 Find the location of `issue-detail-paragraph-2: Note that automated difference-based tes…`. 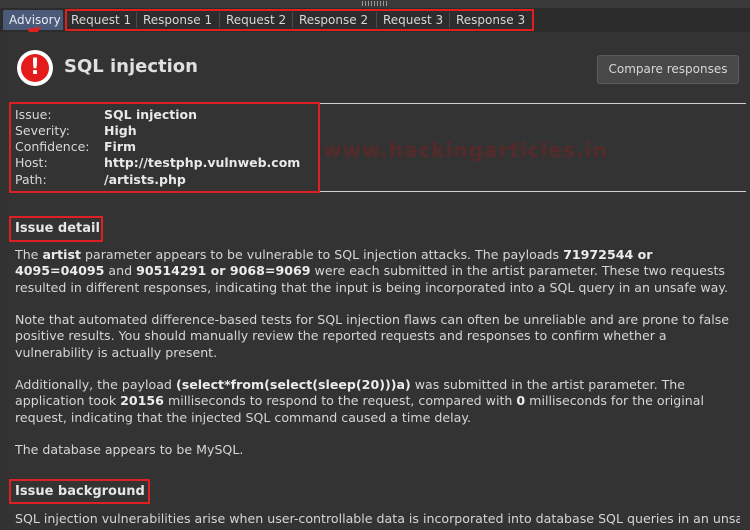

issue-detail-paragraph-2: Note that automated difference-based tes… is located at coordinates (372, 336).